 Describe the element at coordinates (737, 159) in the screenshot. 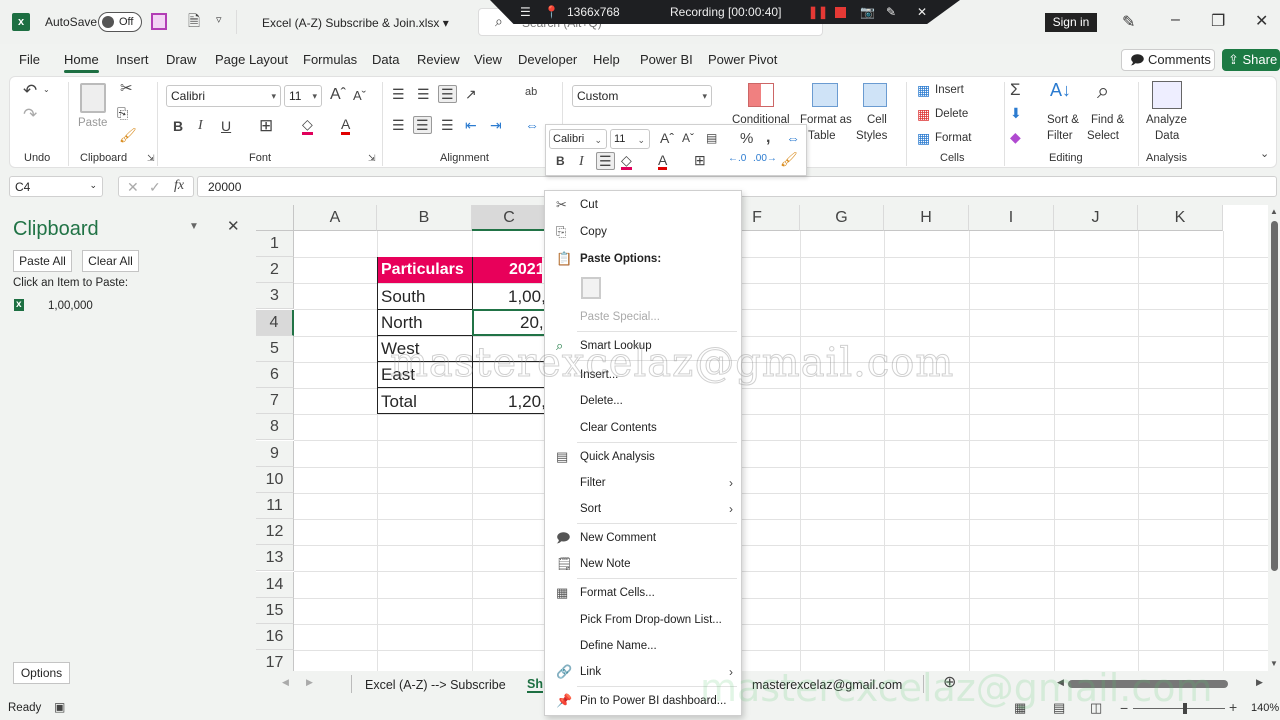

I see `mini-increase-decimal-icon: ←.0` at that location.